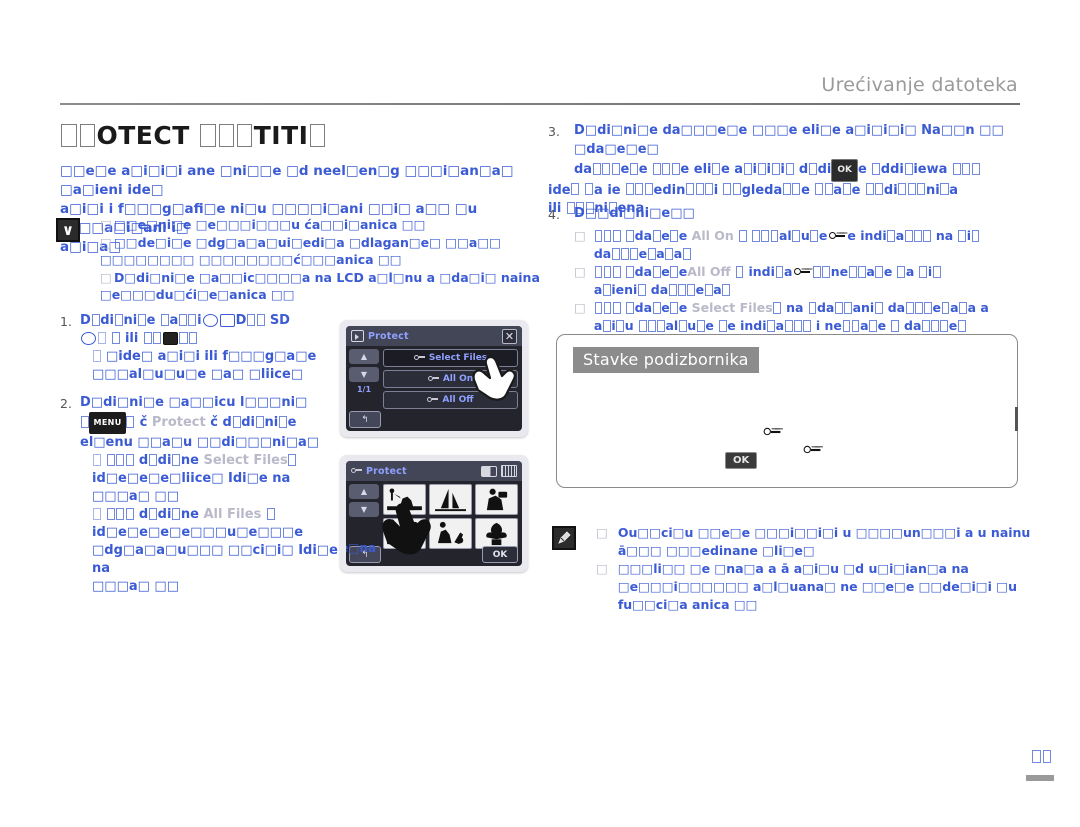  I want to click on menu-item-select-files: Select Files, so click(450, 358).